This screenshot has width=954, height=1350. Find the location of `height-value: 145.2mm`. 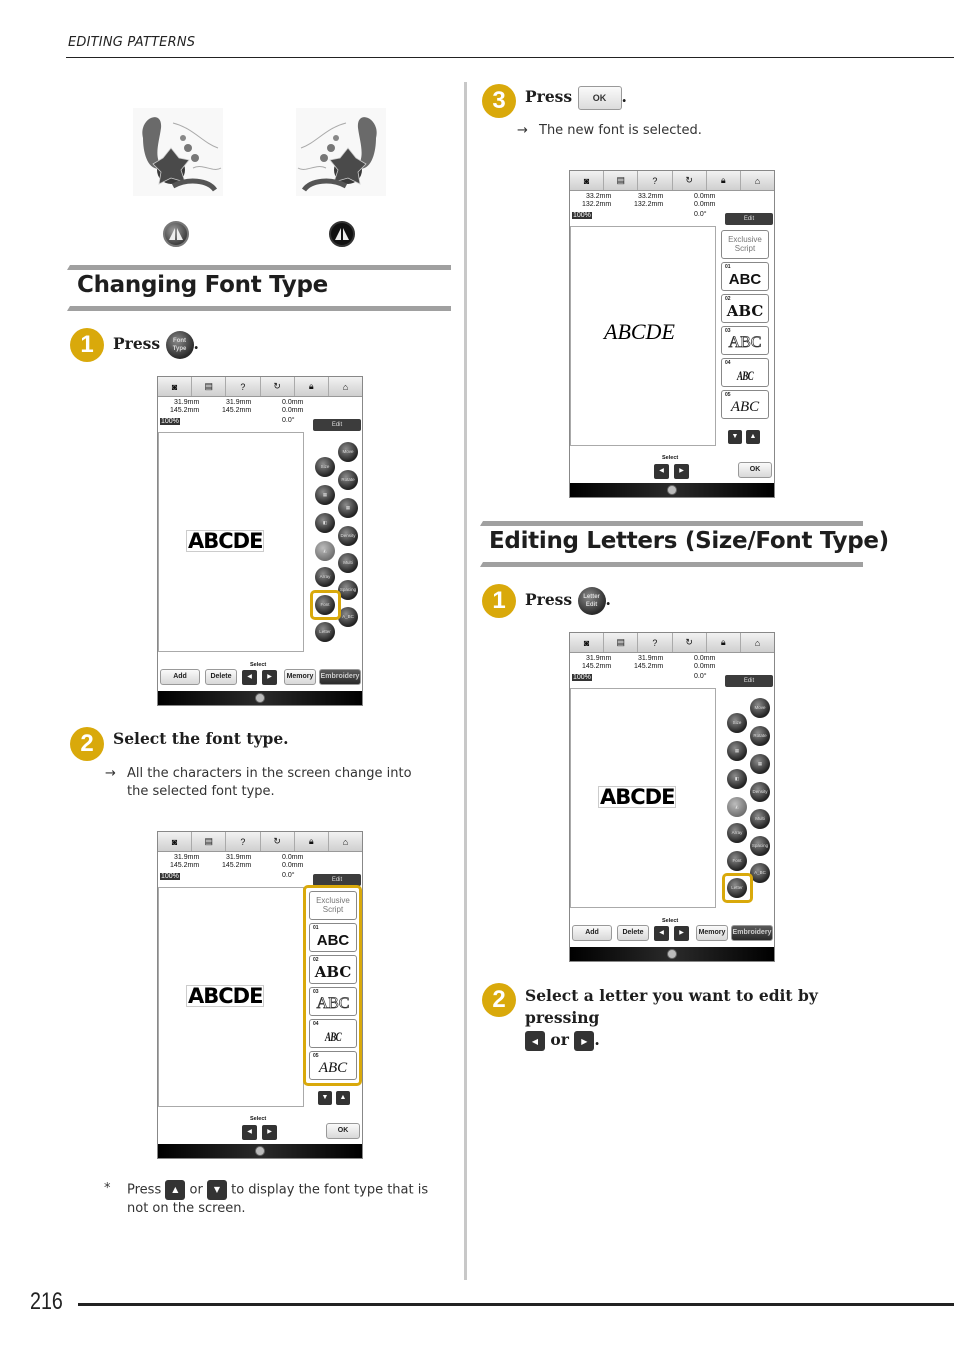

height-value: 145.2mm is located at coordinates (185, 865).